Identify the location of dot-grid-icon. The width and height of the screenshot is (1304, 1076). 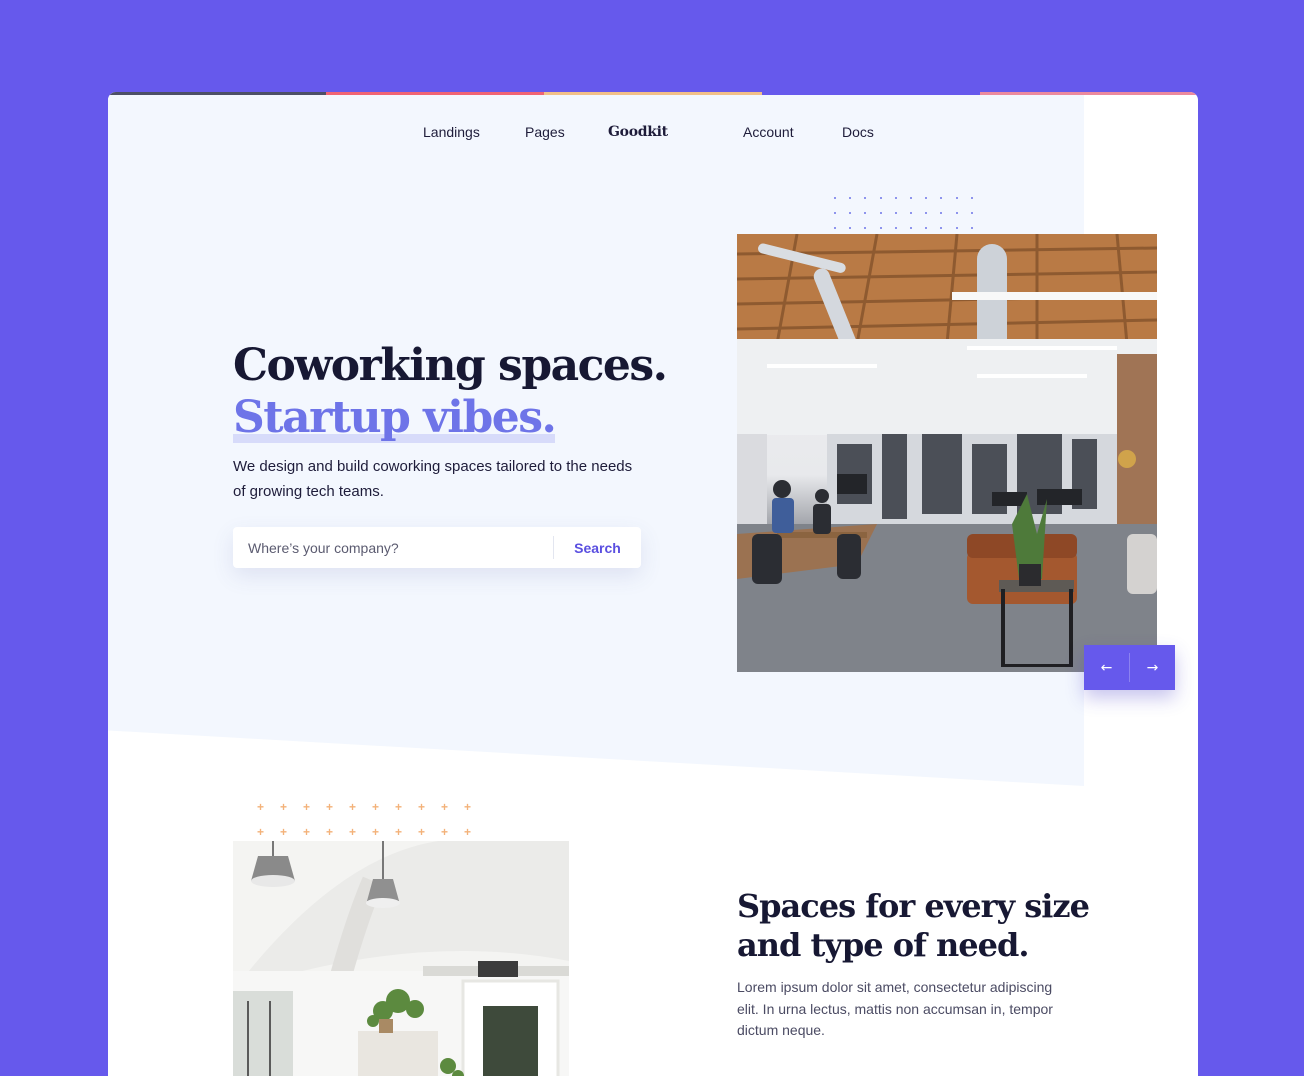
(910, 213).